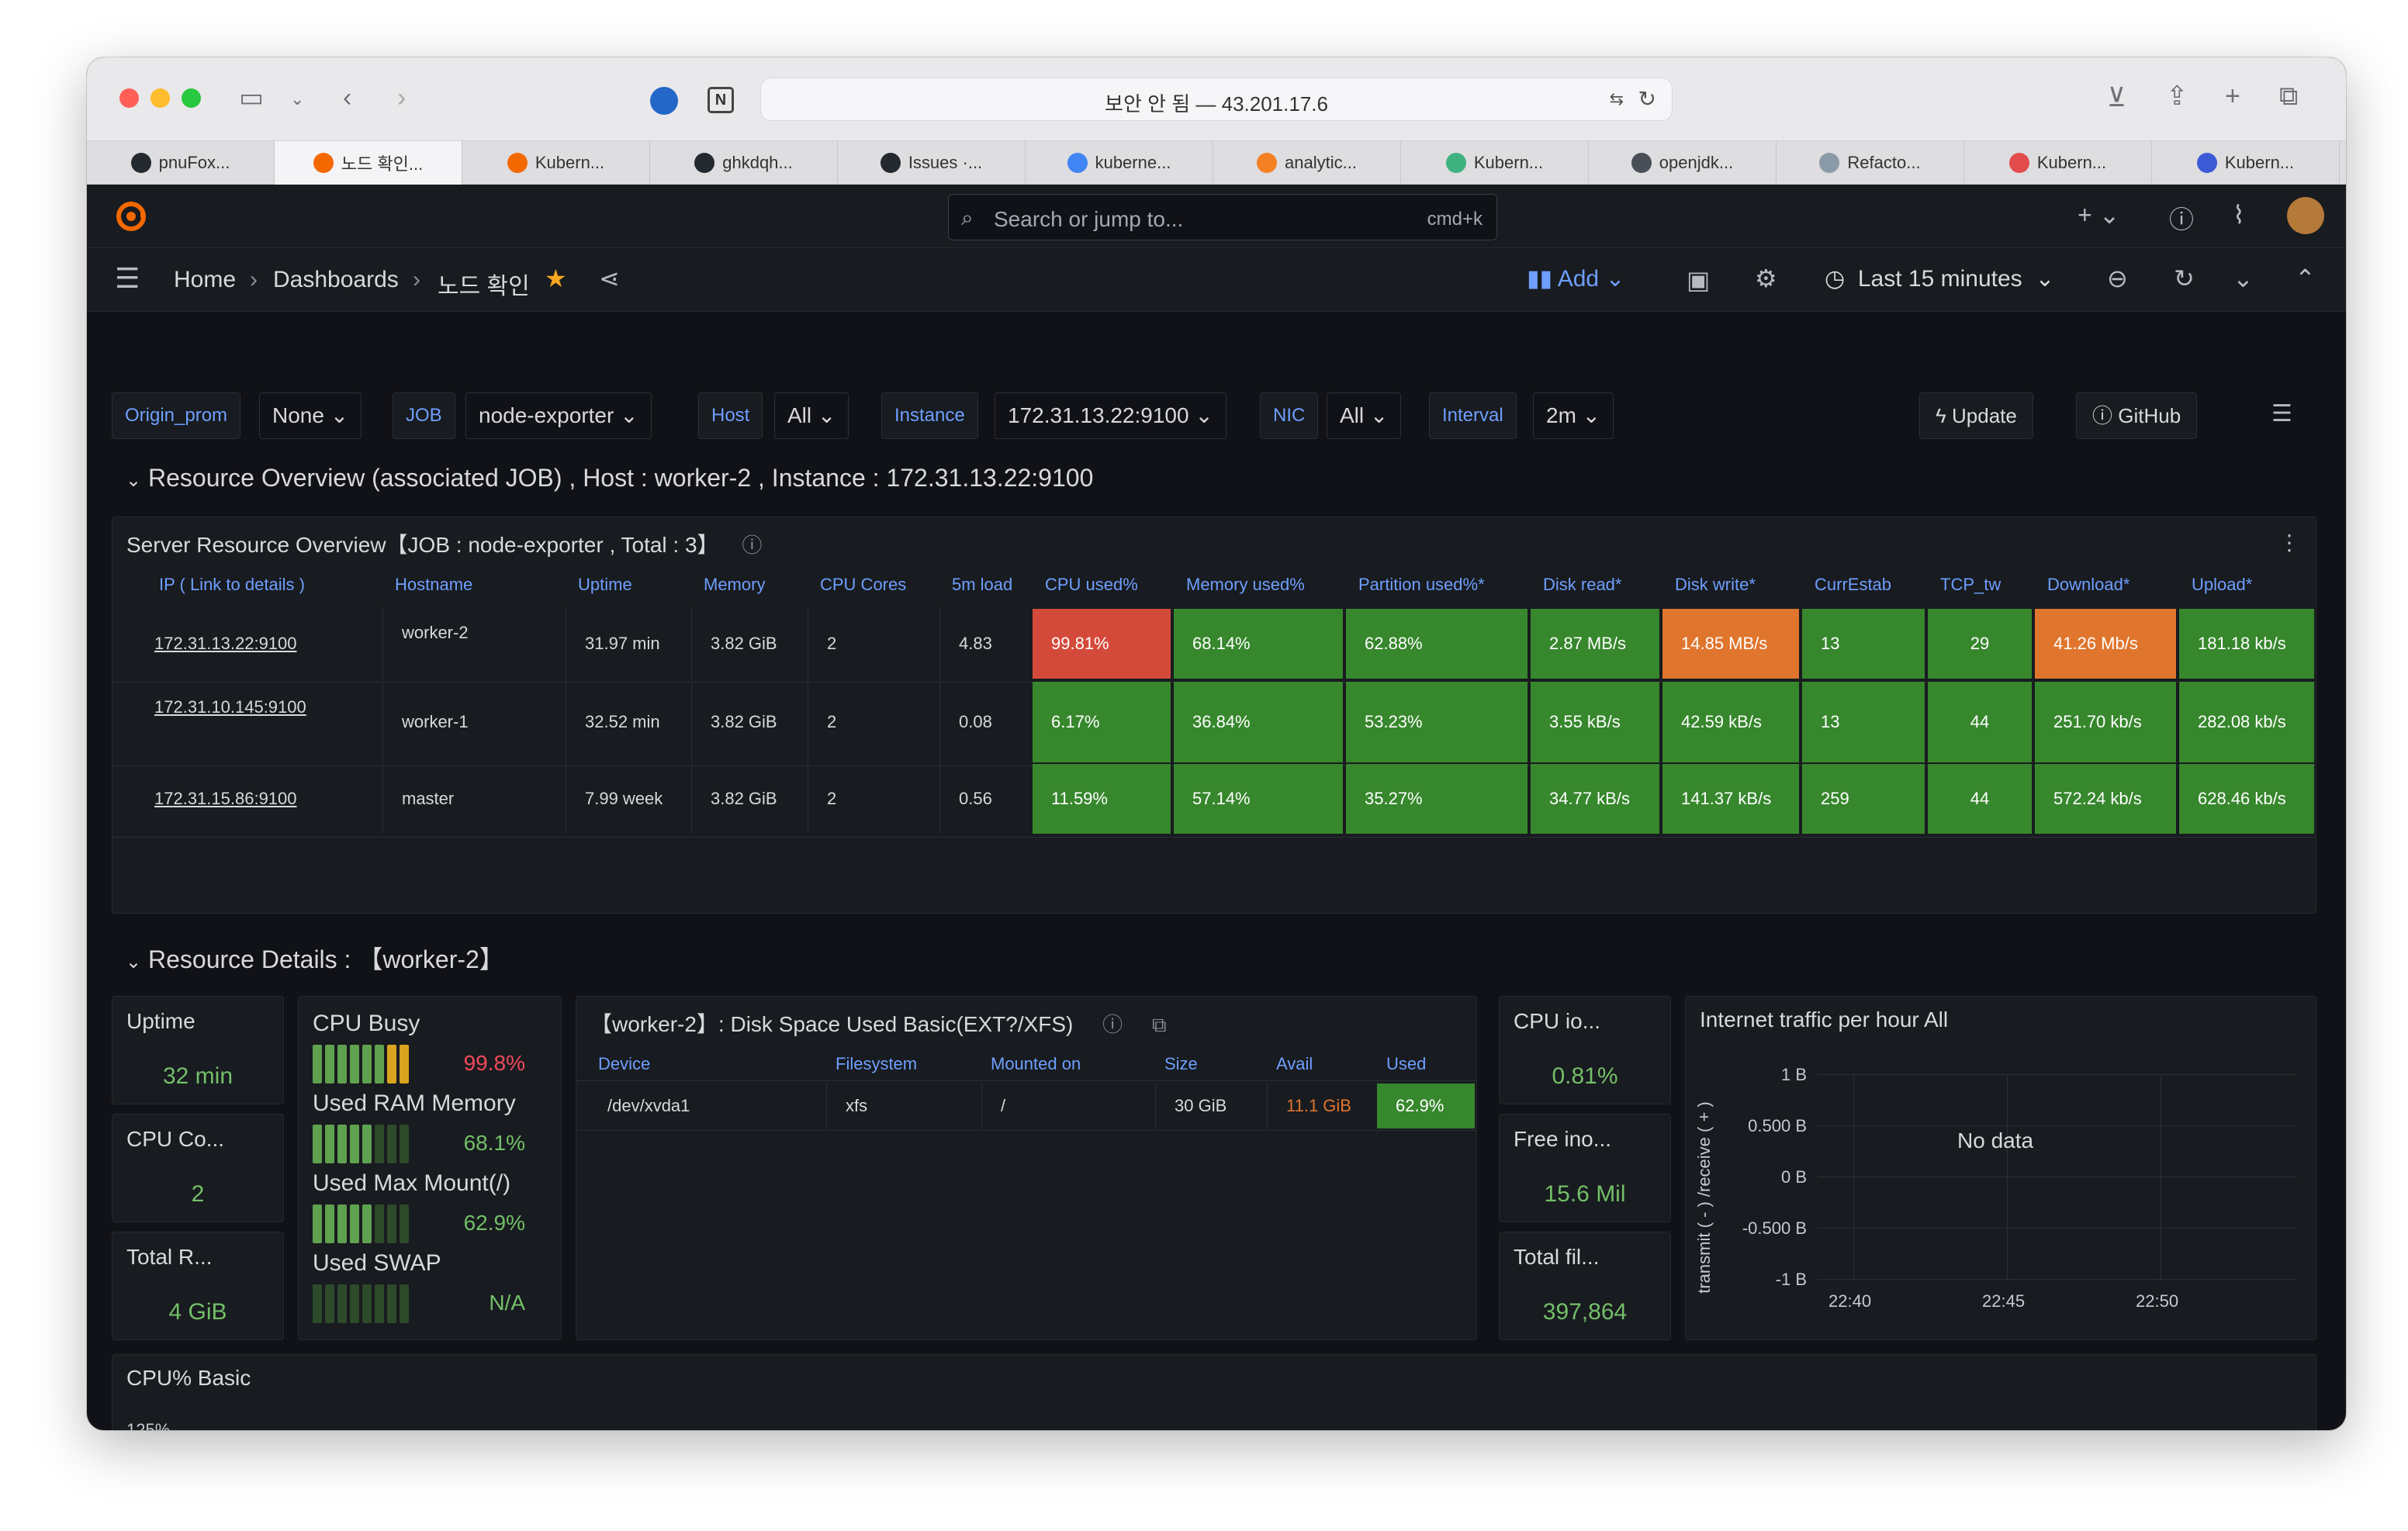 The height and width of the screenshot is (1531, 2408). Describe the element at coordinates (2243, 278) in the screenshot. I see `refresh-interval-chevron-icon: ⌄` at that location.